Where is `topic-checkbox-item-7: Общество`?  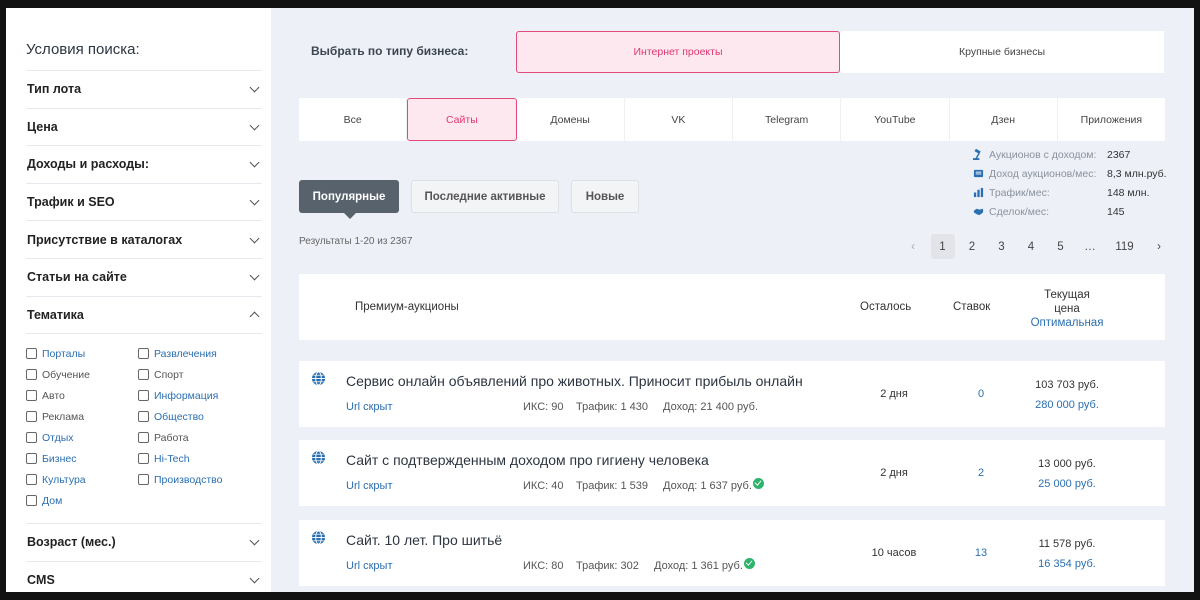
topic-checkbox-item-7: Общество is located at coordinates (198, 416).